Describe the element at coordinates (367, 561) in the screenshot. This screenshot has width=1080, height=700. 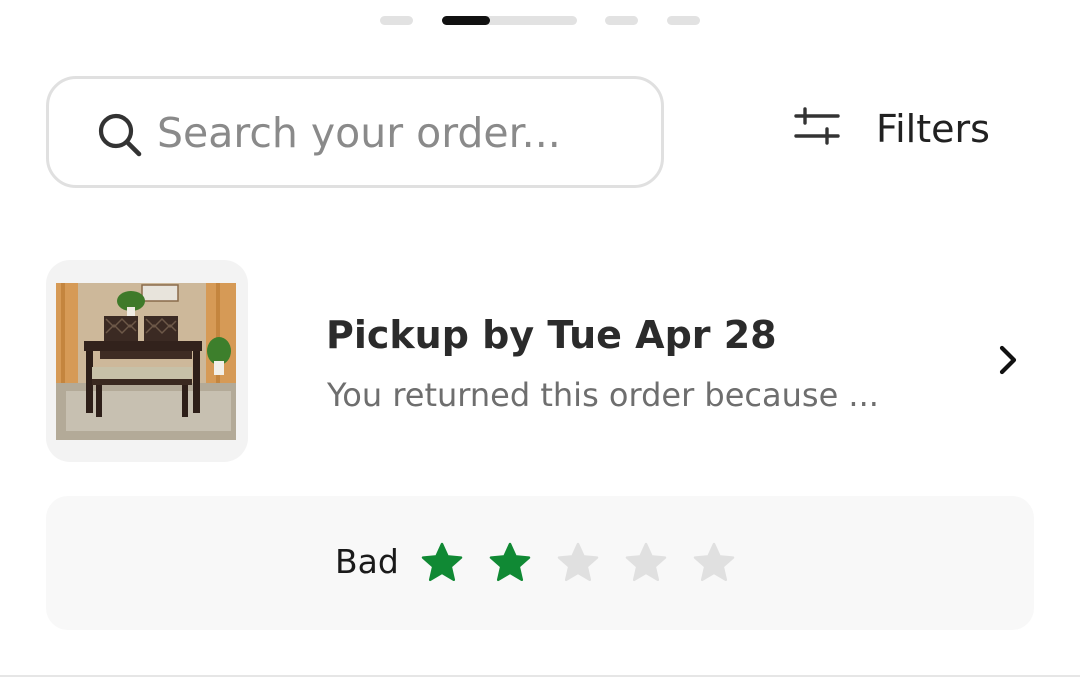
I see `rating-label: Bad` at that location.